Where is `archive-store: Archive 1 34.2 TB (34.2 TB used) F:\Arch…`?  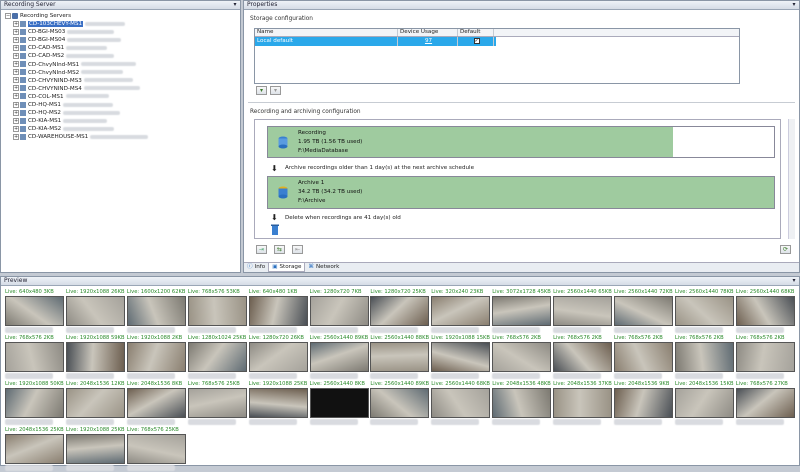
archive-store: Archive 1 34.2 TB (34.2 TB used) F:\Arch… is located at coordinates (521, 192).